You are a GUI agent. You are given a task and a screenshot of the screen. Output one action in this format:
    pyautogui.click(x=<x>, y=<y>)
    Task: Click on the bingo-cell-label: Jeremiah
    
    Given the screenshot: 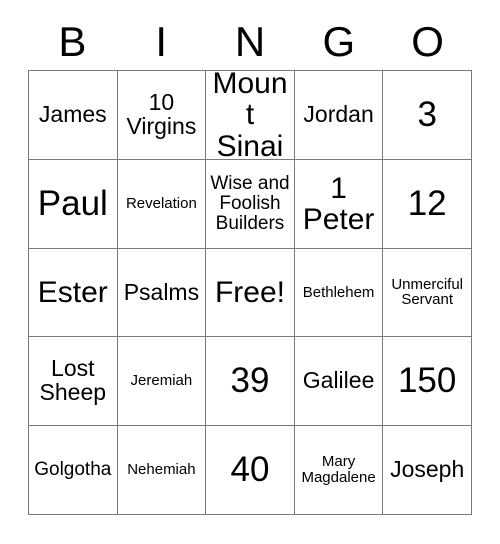 What is the action you would take?
    pyautogui.click(x=161, y=381)
    